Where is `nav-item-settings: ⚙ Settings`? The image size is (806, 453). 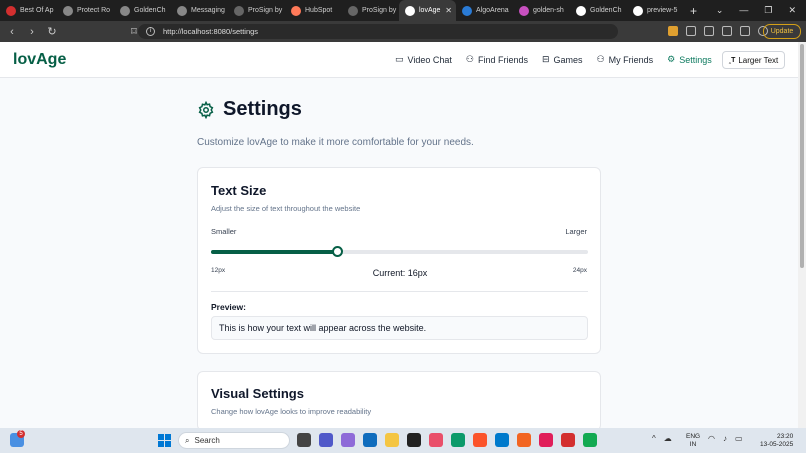 nav-item-settings: ⚙ Settings is located at coordinates (689, 59).